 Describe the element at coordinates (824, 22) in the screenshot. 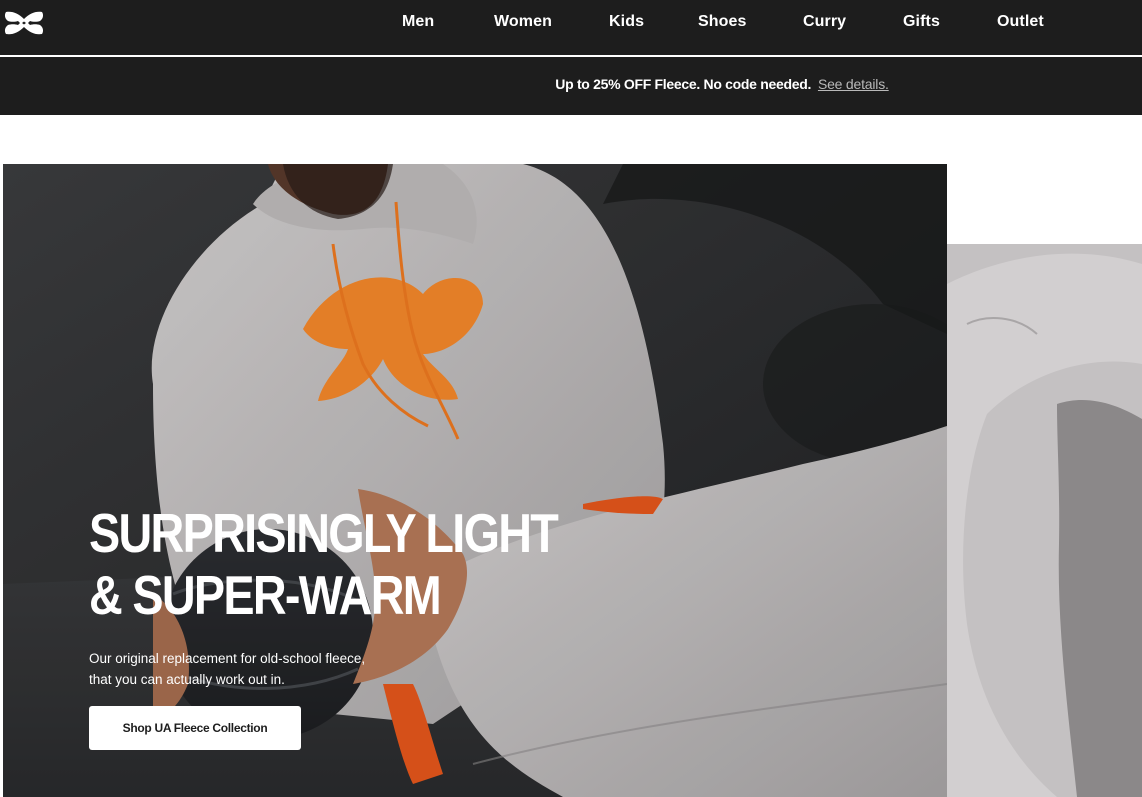

I see `nav-curry: Curry` at that location.